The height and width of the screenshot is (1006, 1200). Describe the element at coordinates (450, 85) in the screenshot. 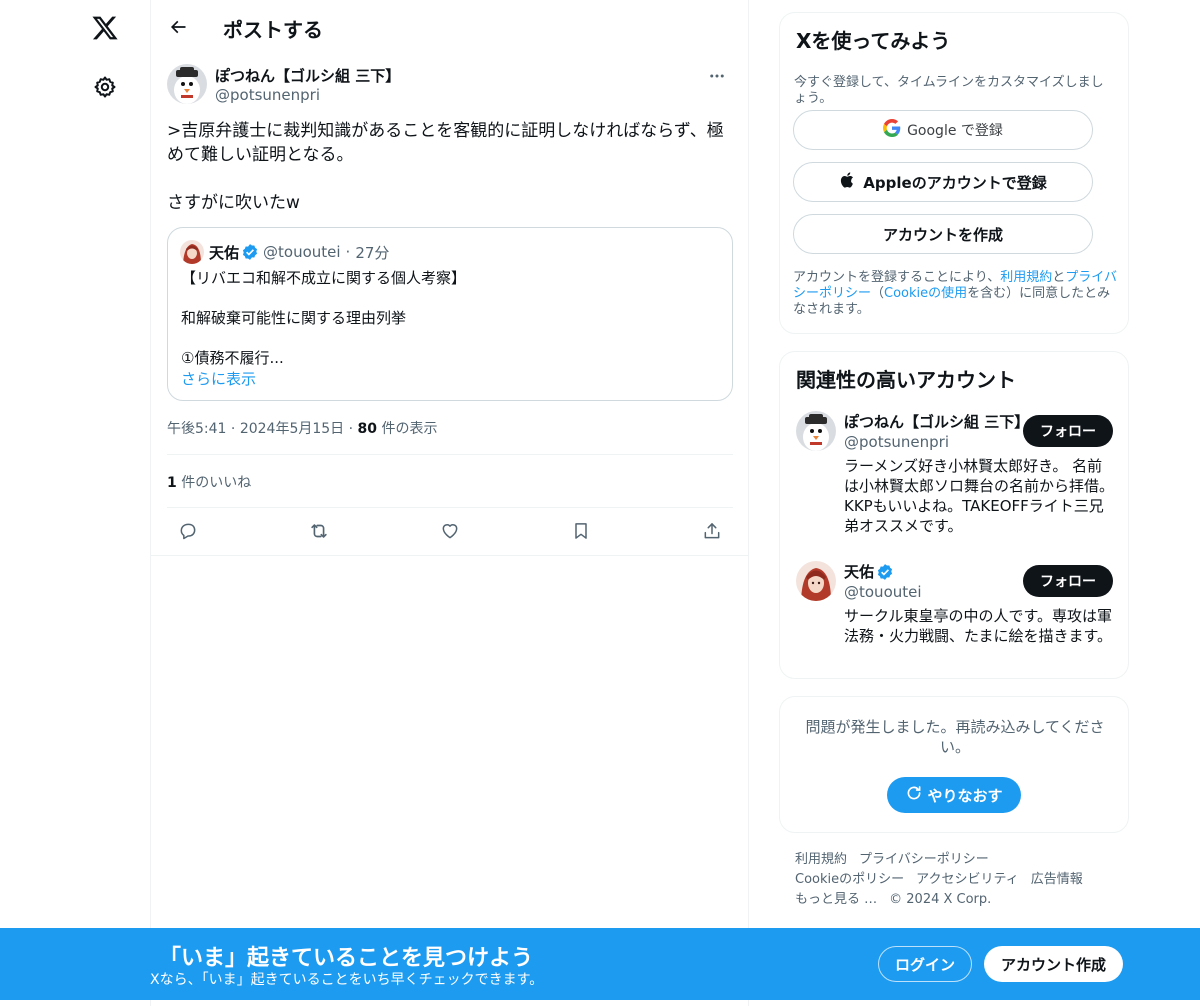

I see `post-author: ぽつねん【ゴルシ組 三下】 @potsunenpri` at that location.